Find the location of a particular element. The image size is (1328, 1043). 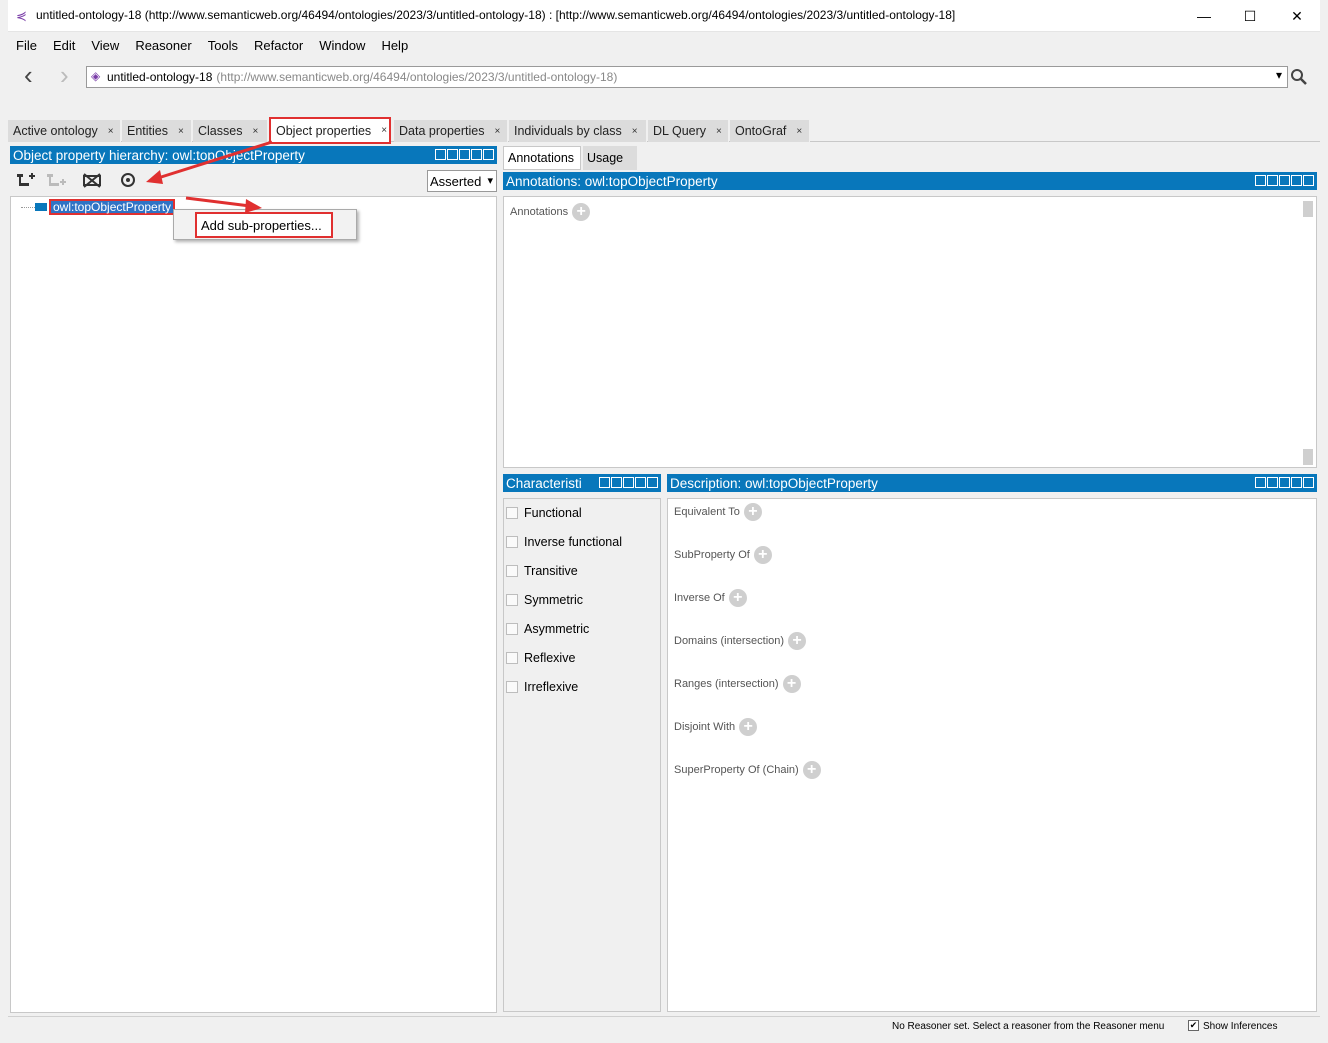

characteristic-label: Irreflexive is located at coordinates (551, 687).